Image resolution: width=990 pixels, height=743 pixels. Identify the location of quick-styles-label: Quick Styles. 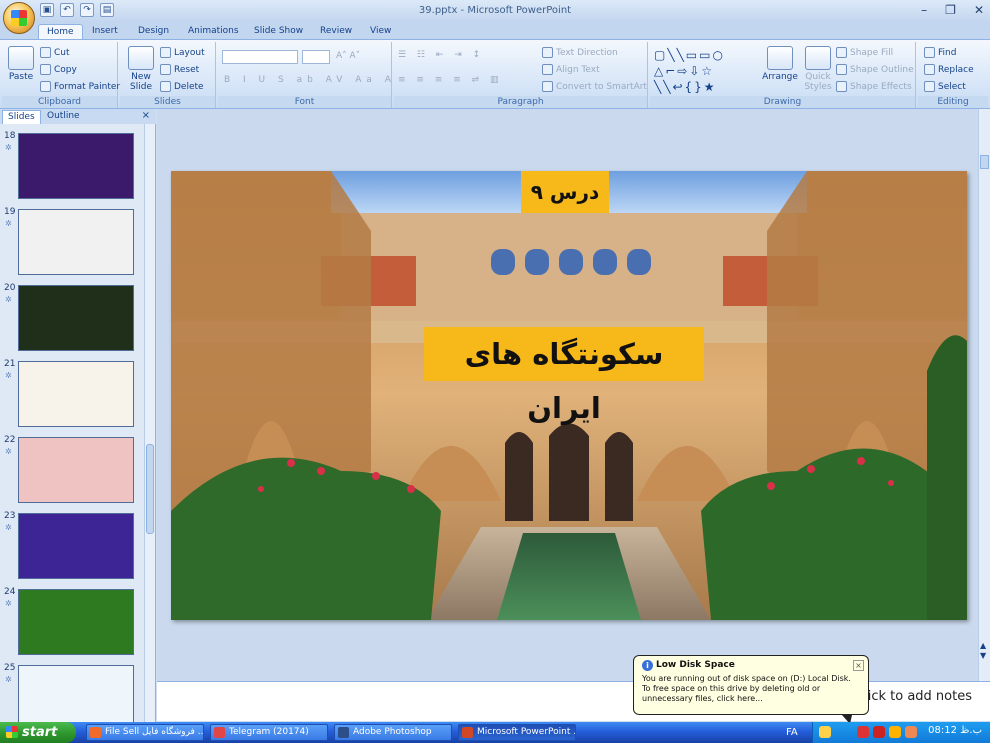
(818, 82).